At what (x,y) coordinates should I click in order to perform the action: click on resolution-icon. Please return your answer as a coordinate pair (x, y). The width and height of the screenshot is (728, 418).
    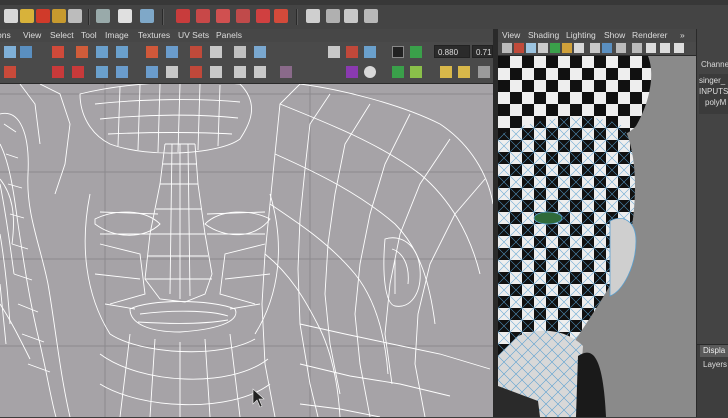
    Looking at the image, I should click on (665, 48).